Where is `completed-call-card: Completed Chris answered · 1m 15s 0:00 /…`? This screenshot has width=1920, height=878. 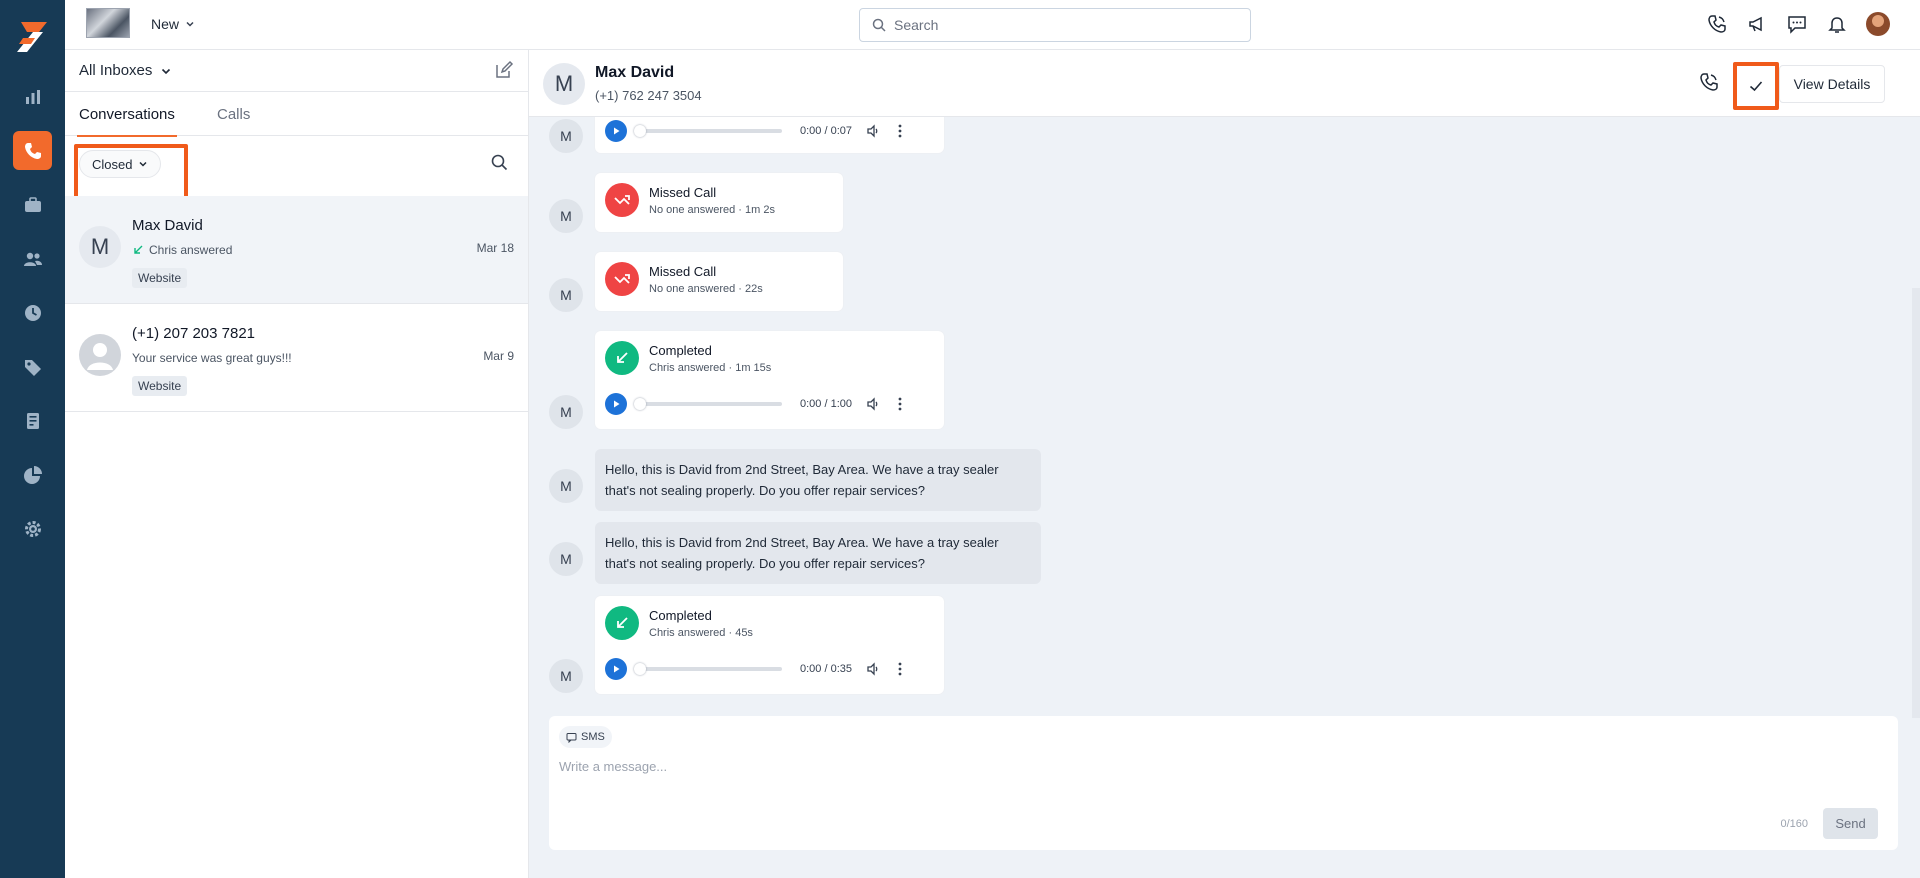 completed-call-card: Completed Chris answered · 1m 15s 0:00 /… is located at coordinates (769, 380).